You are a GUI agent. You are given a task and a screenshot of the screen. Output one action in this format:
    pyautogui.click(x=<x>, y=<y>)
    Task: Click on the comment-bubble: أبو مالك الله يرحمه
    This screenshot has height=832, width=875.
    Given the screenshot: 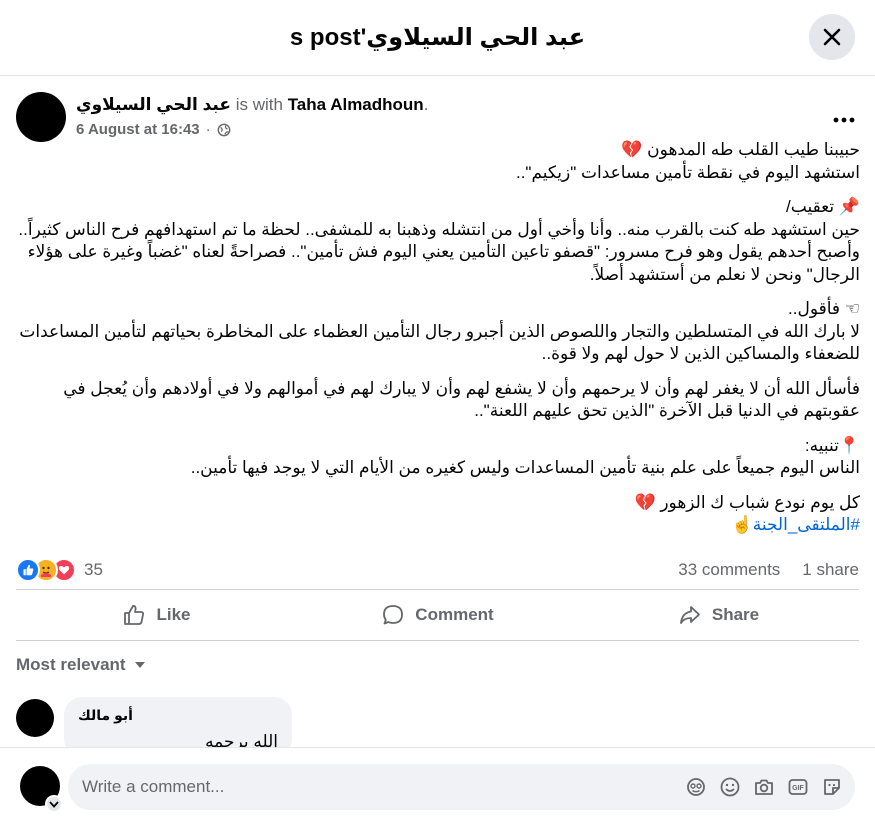 What is the action you would take?
    pyautogui.click(x=178, y=722)
    